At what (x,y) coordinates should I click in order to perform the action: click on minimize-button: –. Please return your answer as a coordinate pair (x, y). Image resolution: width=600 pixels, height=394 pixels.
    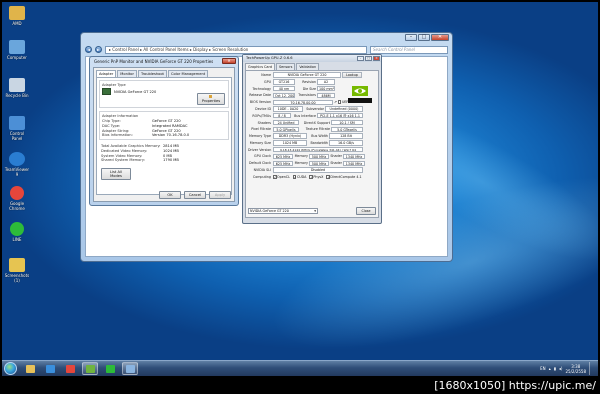
    Looking at the image, I should click on (411, 37).